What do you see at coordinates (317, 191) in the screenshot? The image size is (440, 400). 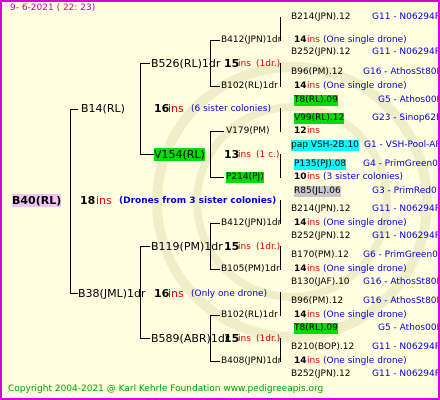 I see `gen4-queen-id: R85(JL).06` at bounding box center [317, 191].